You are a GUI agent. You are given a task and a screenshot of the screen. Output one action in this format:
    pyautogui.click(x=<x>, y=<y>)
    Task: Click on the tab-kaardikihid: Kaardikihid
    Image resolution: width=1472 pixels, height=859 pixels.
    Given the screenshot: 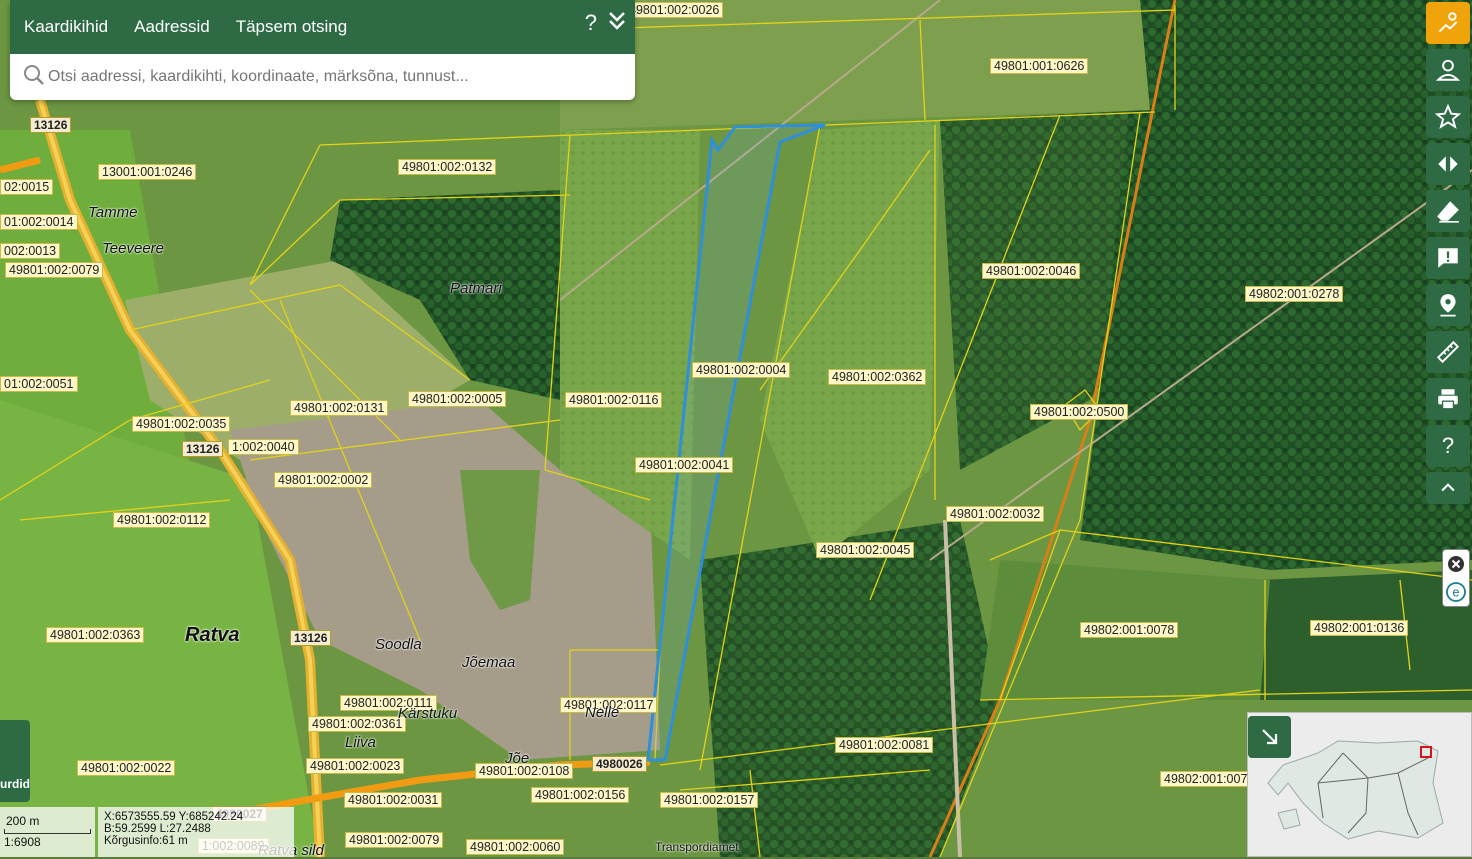 What is the action you would take?
    pyautogui.click(x=65, y=27)
    